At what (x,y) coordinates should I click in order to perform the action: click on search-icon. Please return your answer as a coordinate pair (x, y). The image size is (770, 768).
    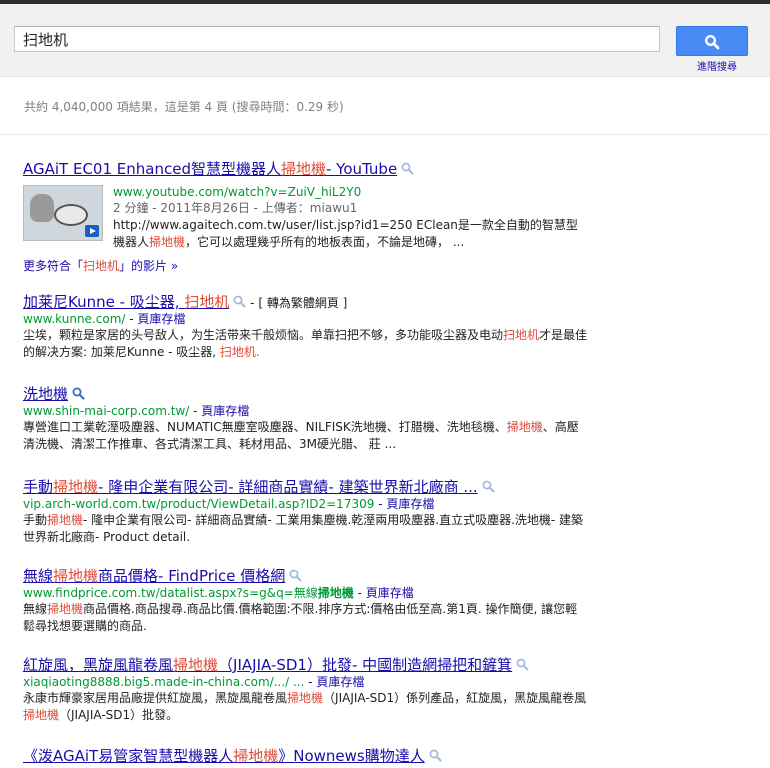
    Looking at the image, I should click on (712, 42).